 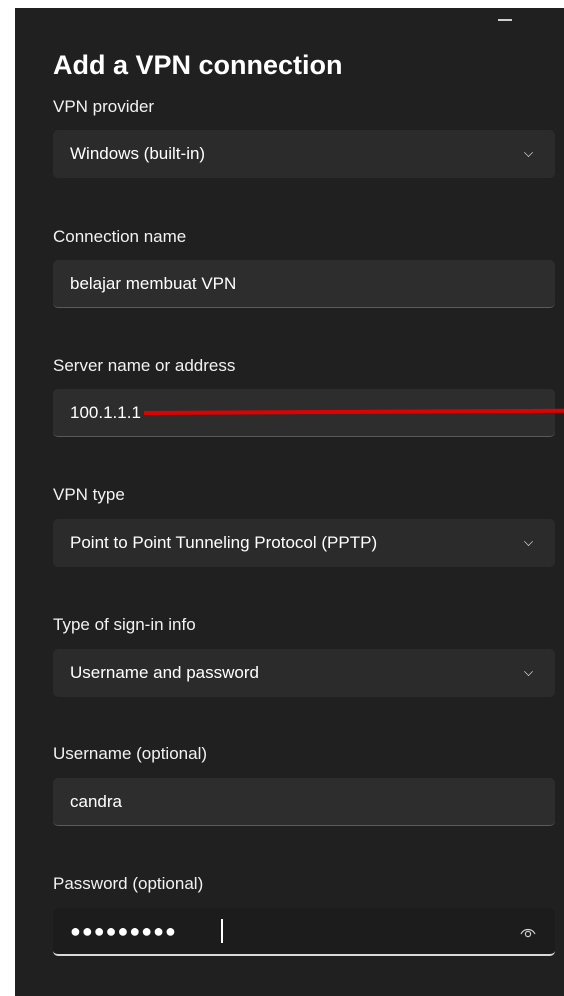 I want to click on vpn-type-dropdown: Point to Point Tunneling Protocol (PPTP), so click(x=304, y=543).